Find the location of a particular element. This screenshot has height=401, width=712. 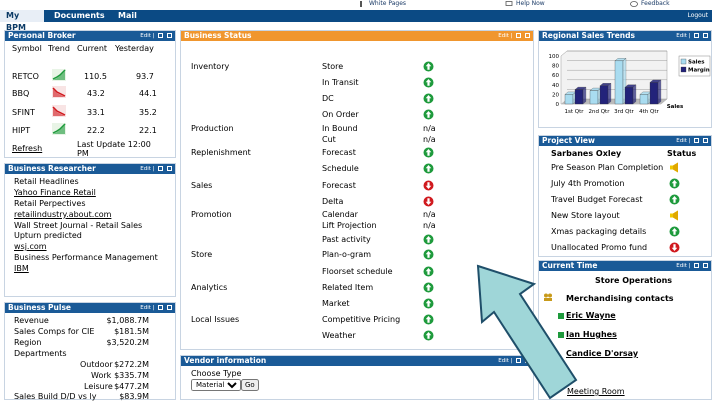

status-item-label: Delta is located at coordinates (333, 201).